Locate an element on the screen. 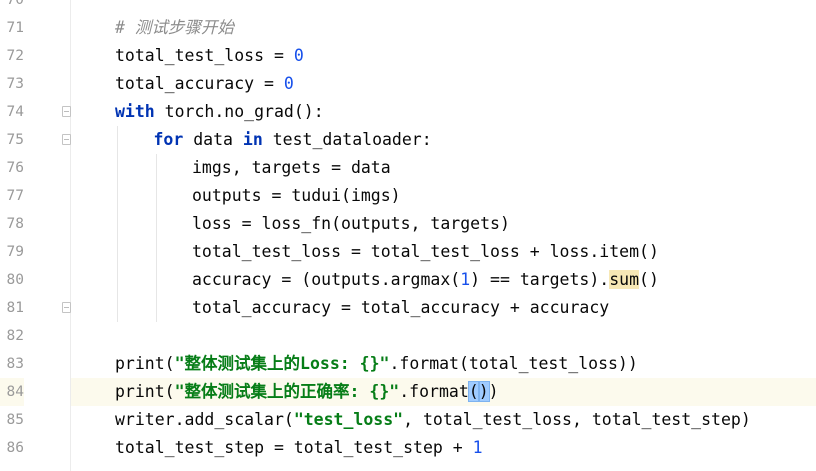 Image resolution: width=816 pixels, height=471 pixels. code-line: with torch.no_grad(): is located at coordinates (443, 112).